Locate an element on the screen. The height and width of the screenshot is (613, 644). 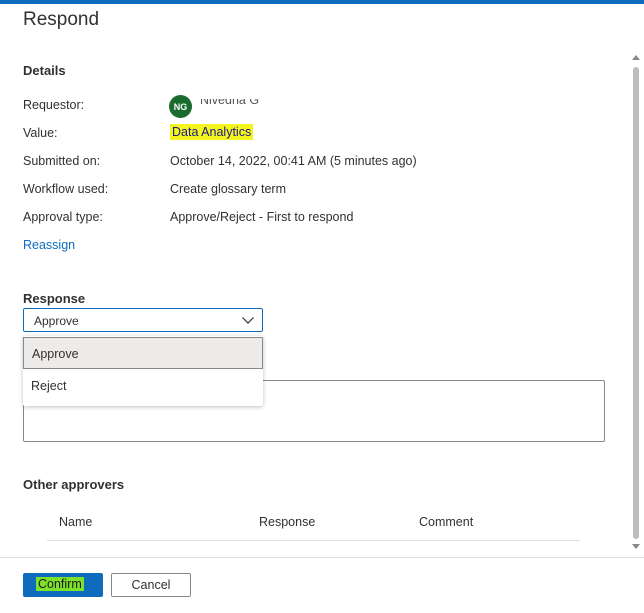
option-approve: Approve is located at coordinates (143, 353).